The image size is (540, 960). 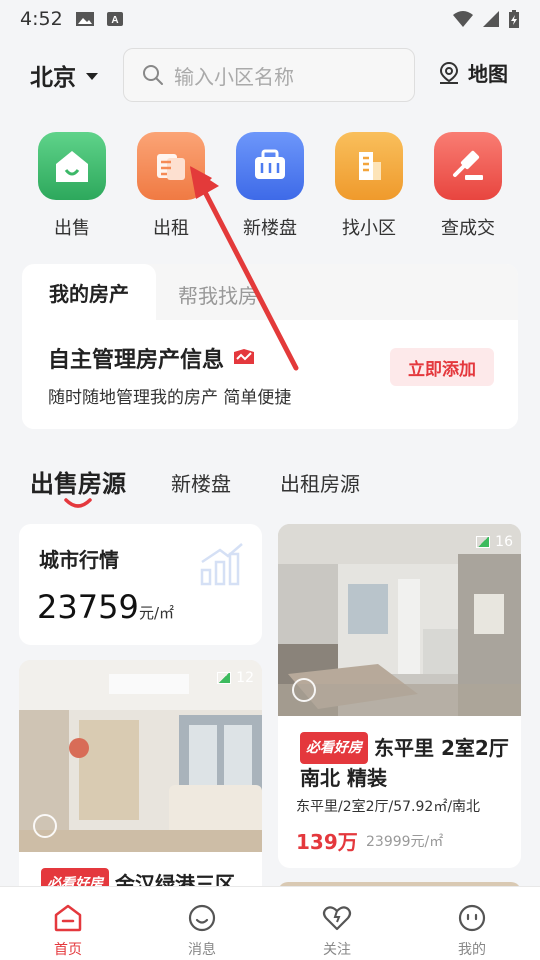 What do you see at coordinates (468, 228) in the screenshot?
I see `quick-action-label: 查成交` at bounding box center [468, 228].